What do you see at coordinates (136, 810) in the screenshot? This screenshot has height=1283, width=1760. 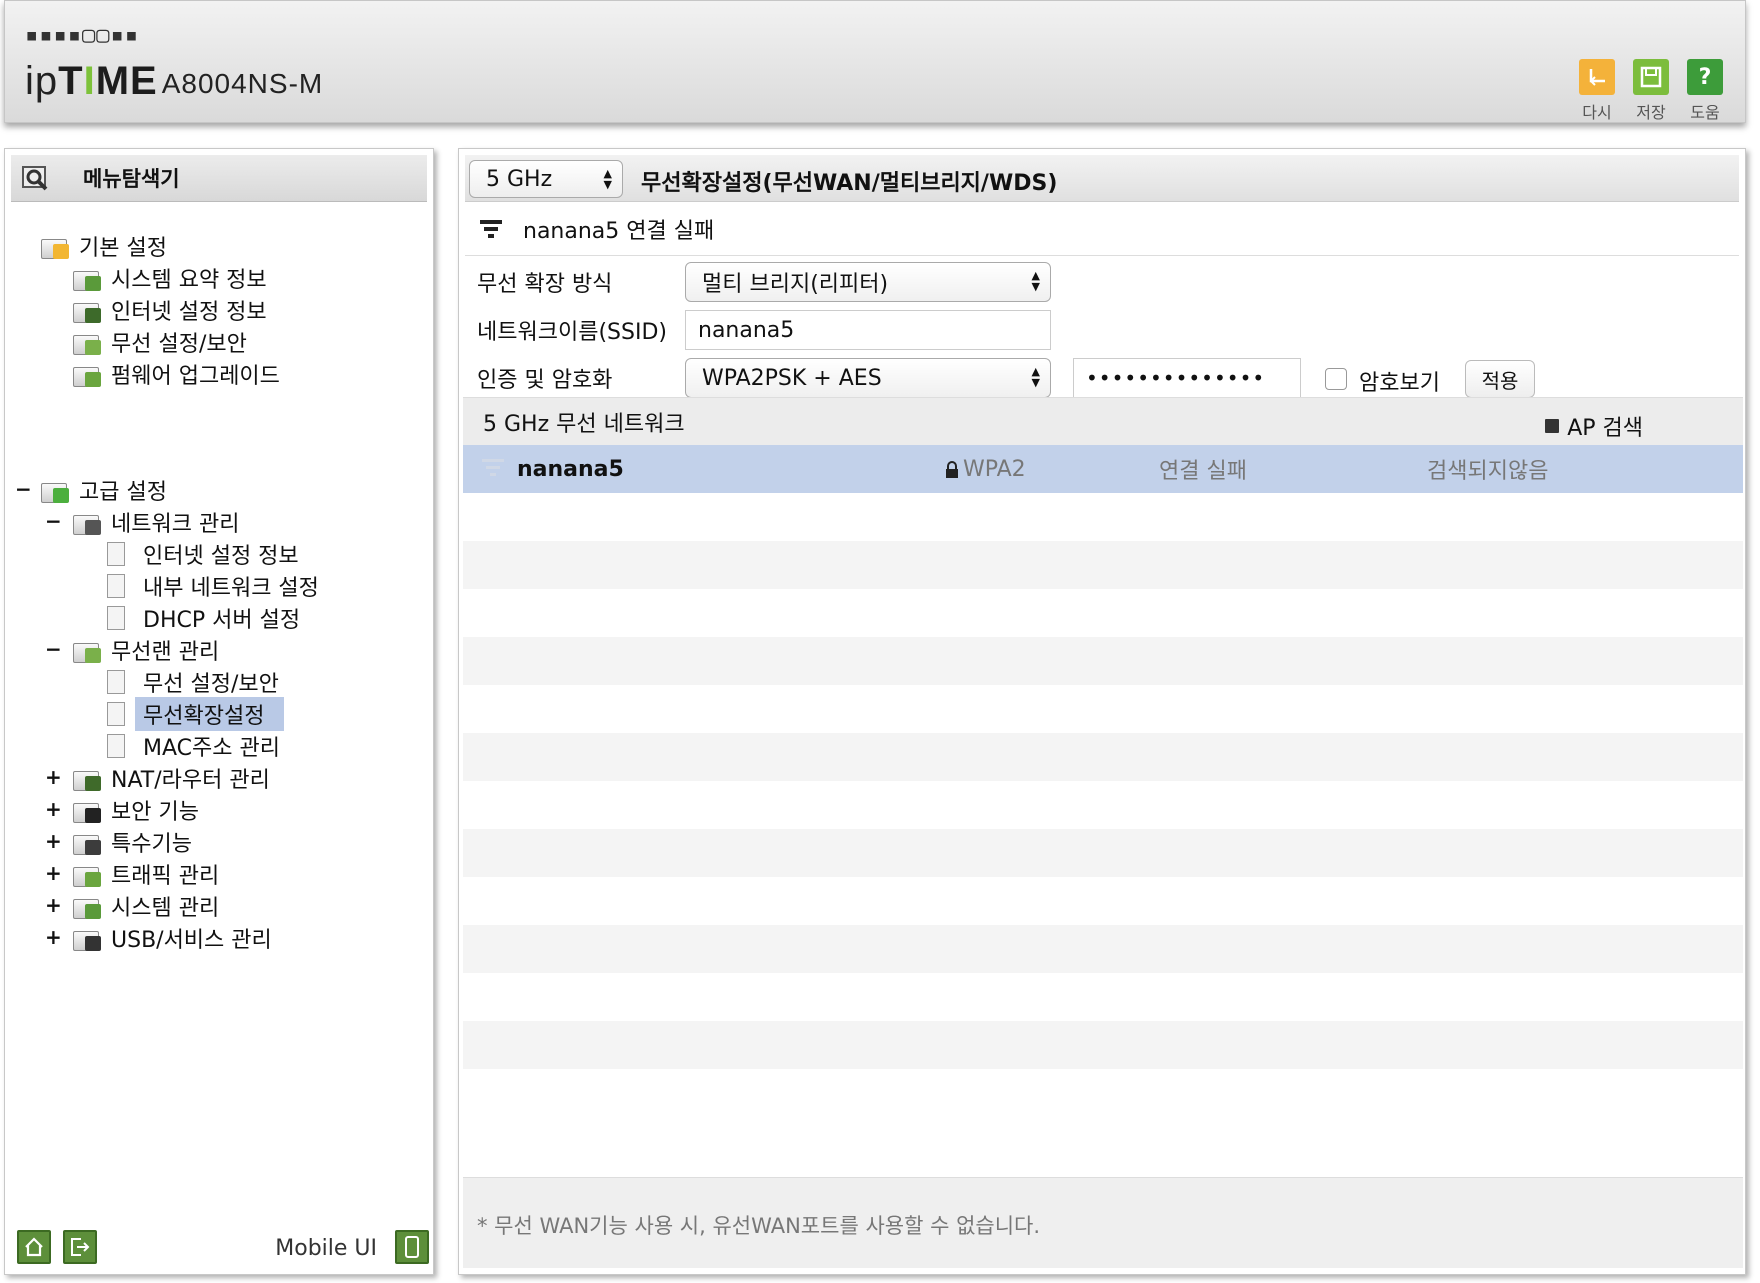 I see `tree-security: 보안 기능` at bounding box center [136, 810].